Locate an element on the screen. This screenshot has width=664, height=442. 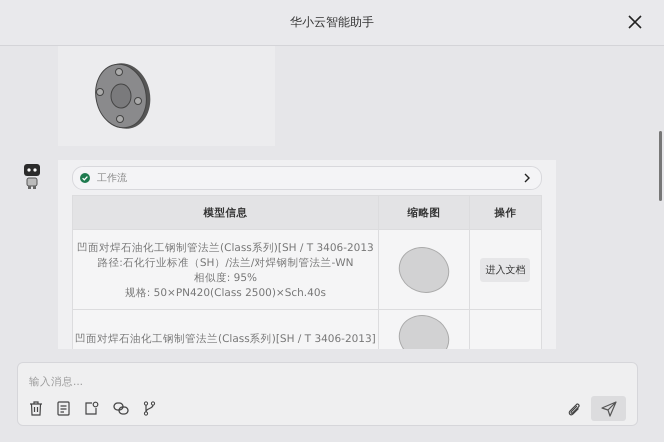
column-header: 缩略图 is located at coordinates (424, 213).